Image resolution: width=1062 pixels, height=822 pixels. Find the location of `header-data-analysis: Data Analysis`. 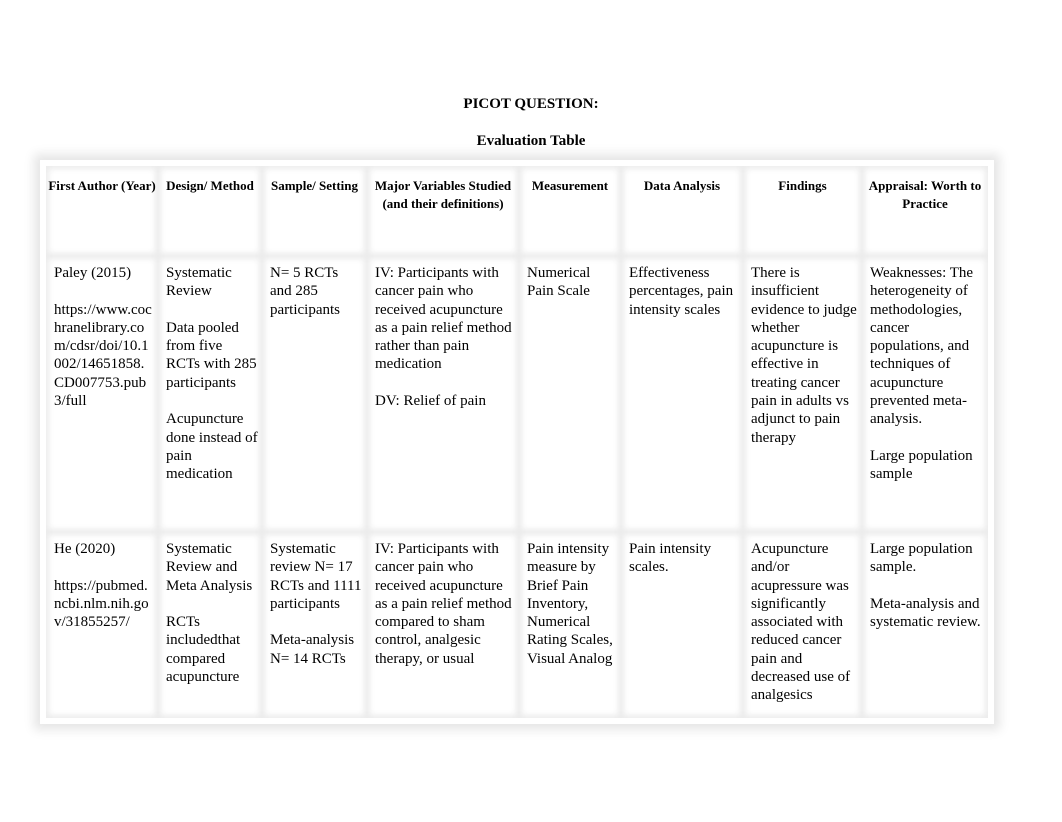

header-data-analysis: Data Analysis is located at coordinates (682, 211).